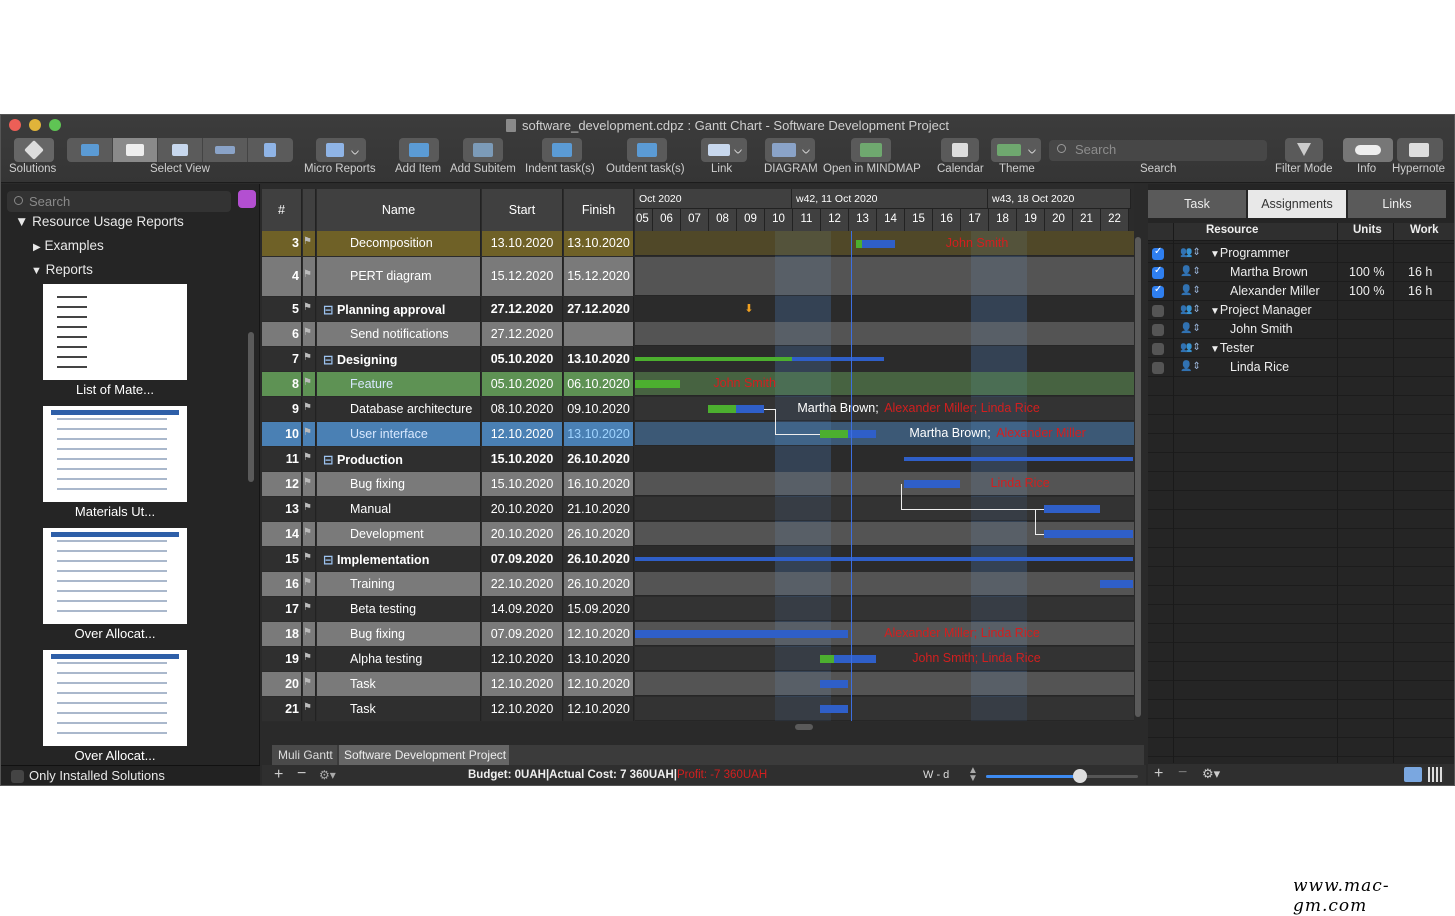 The image size is (1455, 916). Describe the element at coordinates (647, 150) in the screenshot. I see `outdent-button` at that location.